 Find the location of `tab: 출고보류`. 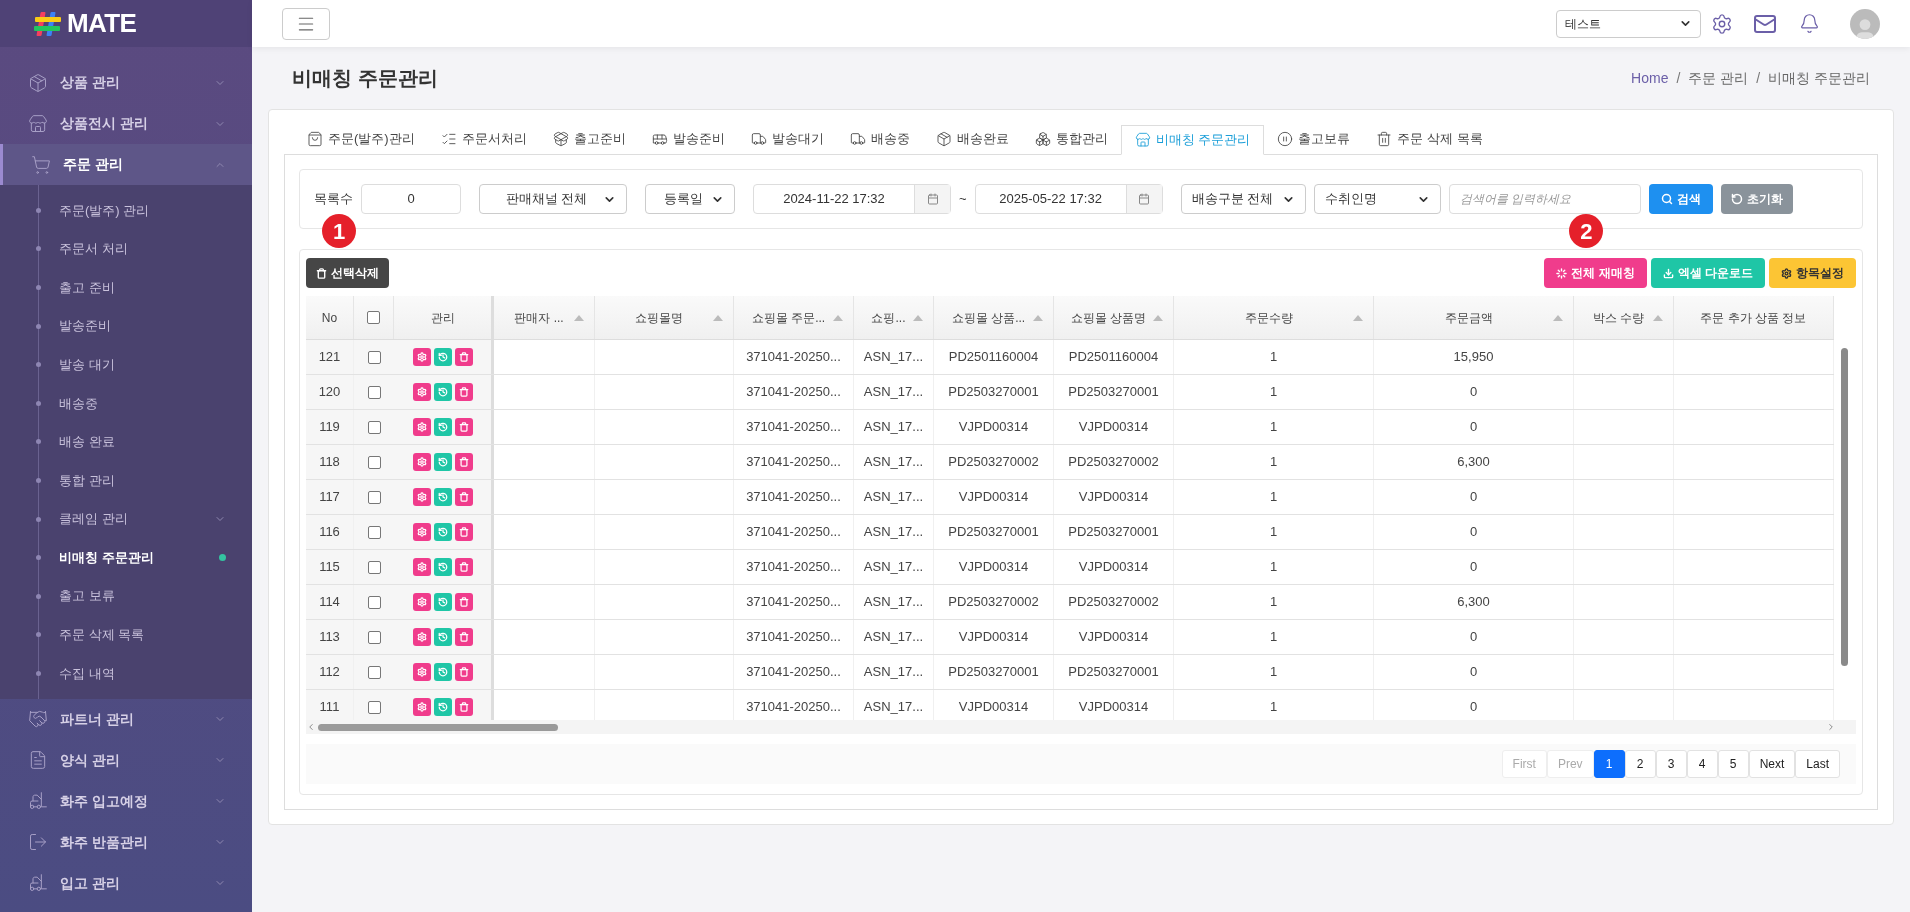

tab: 출고보류 is located at coordinates (1314, 139).